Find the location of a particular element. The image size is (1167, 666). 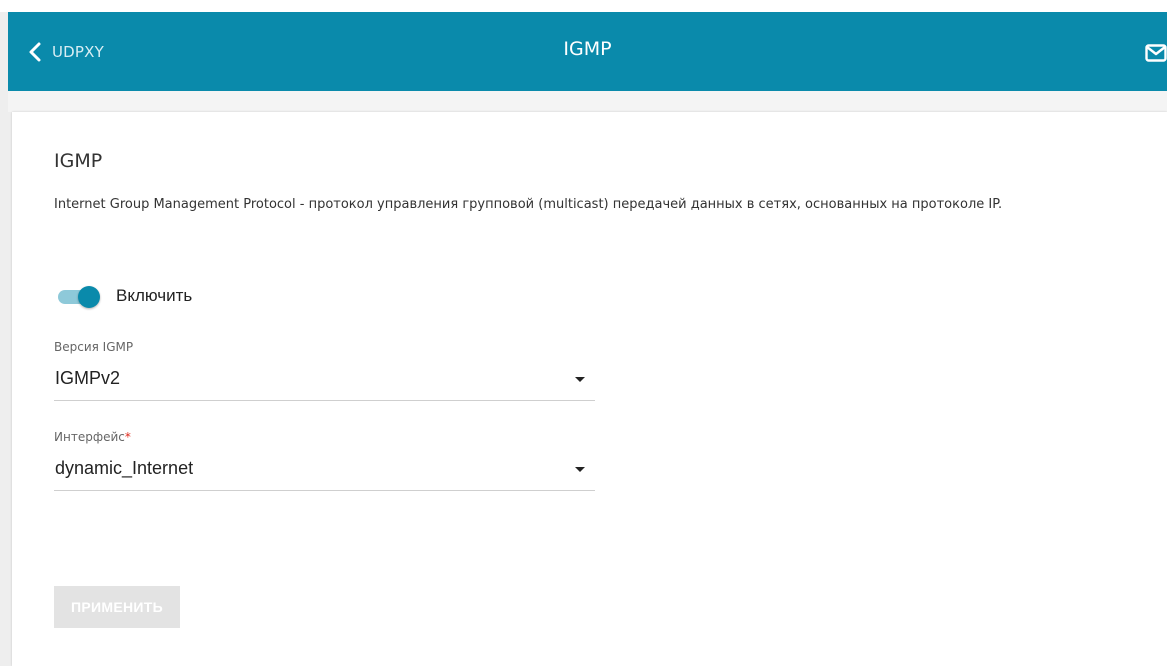

igmp-version-field: Версия IGMP IGMPv2 is located at coordinates (324, 370).